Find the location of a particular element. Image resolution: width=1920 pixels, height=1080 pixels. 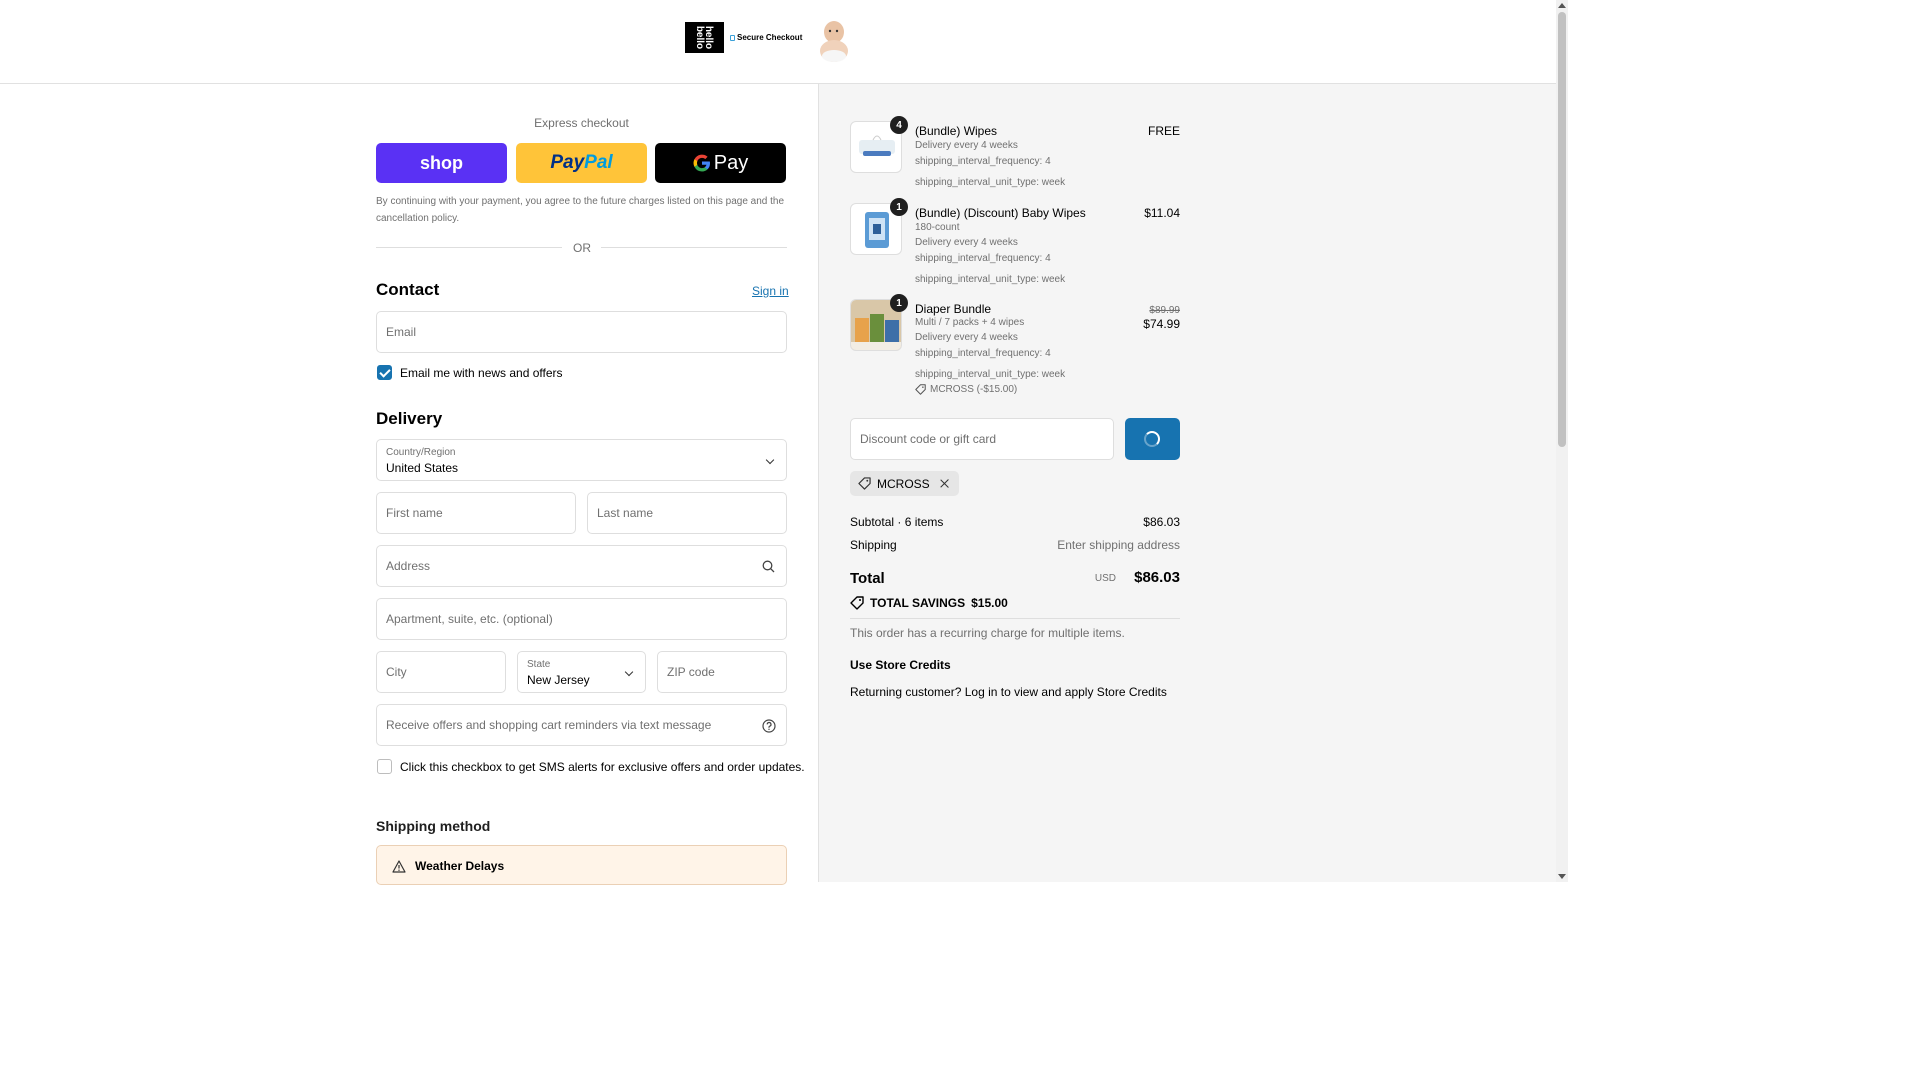

weather-delay-notice: Weather Delays is located at coordinates (581, 865).